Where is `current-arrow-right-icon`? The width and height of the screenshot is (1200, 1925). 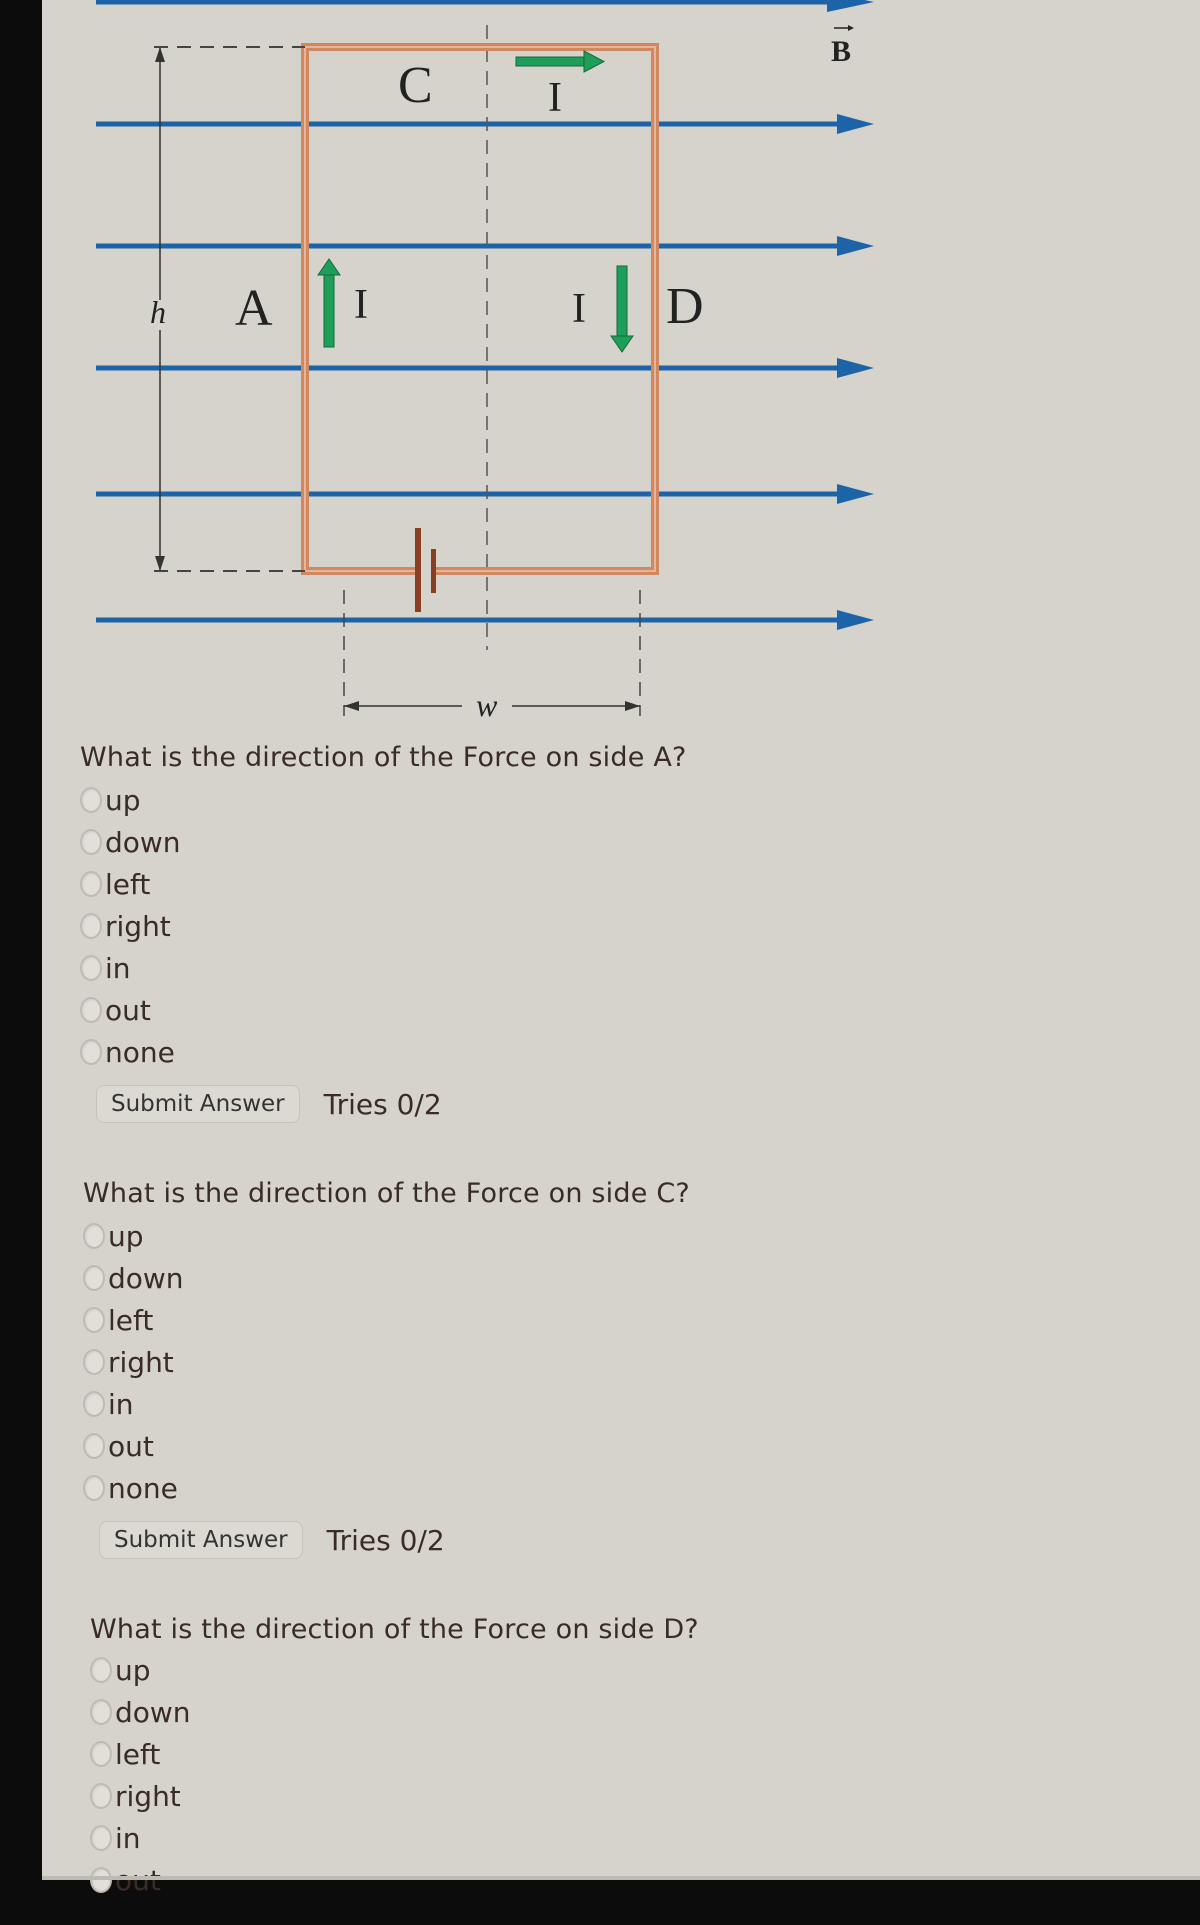 current-arrow-right-icon is located at coordinates (560, 61).